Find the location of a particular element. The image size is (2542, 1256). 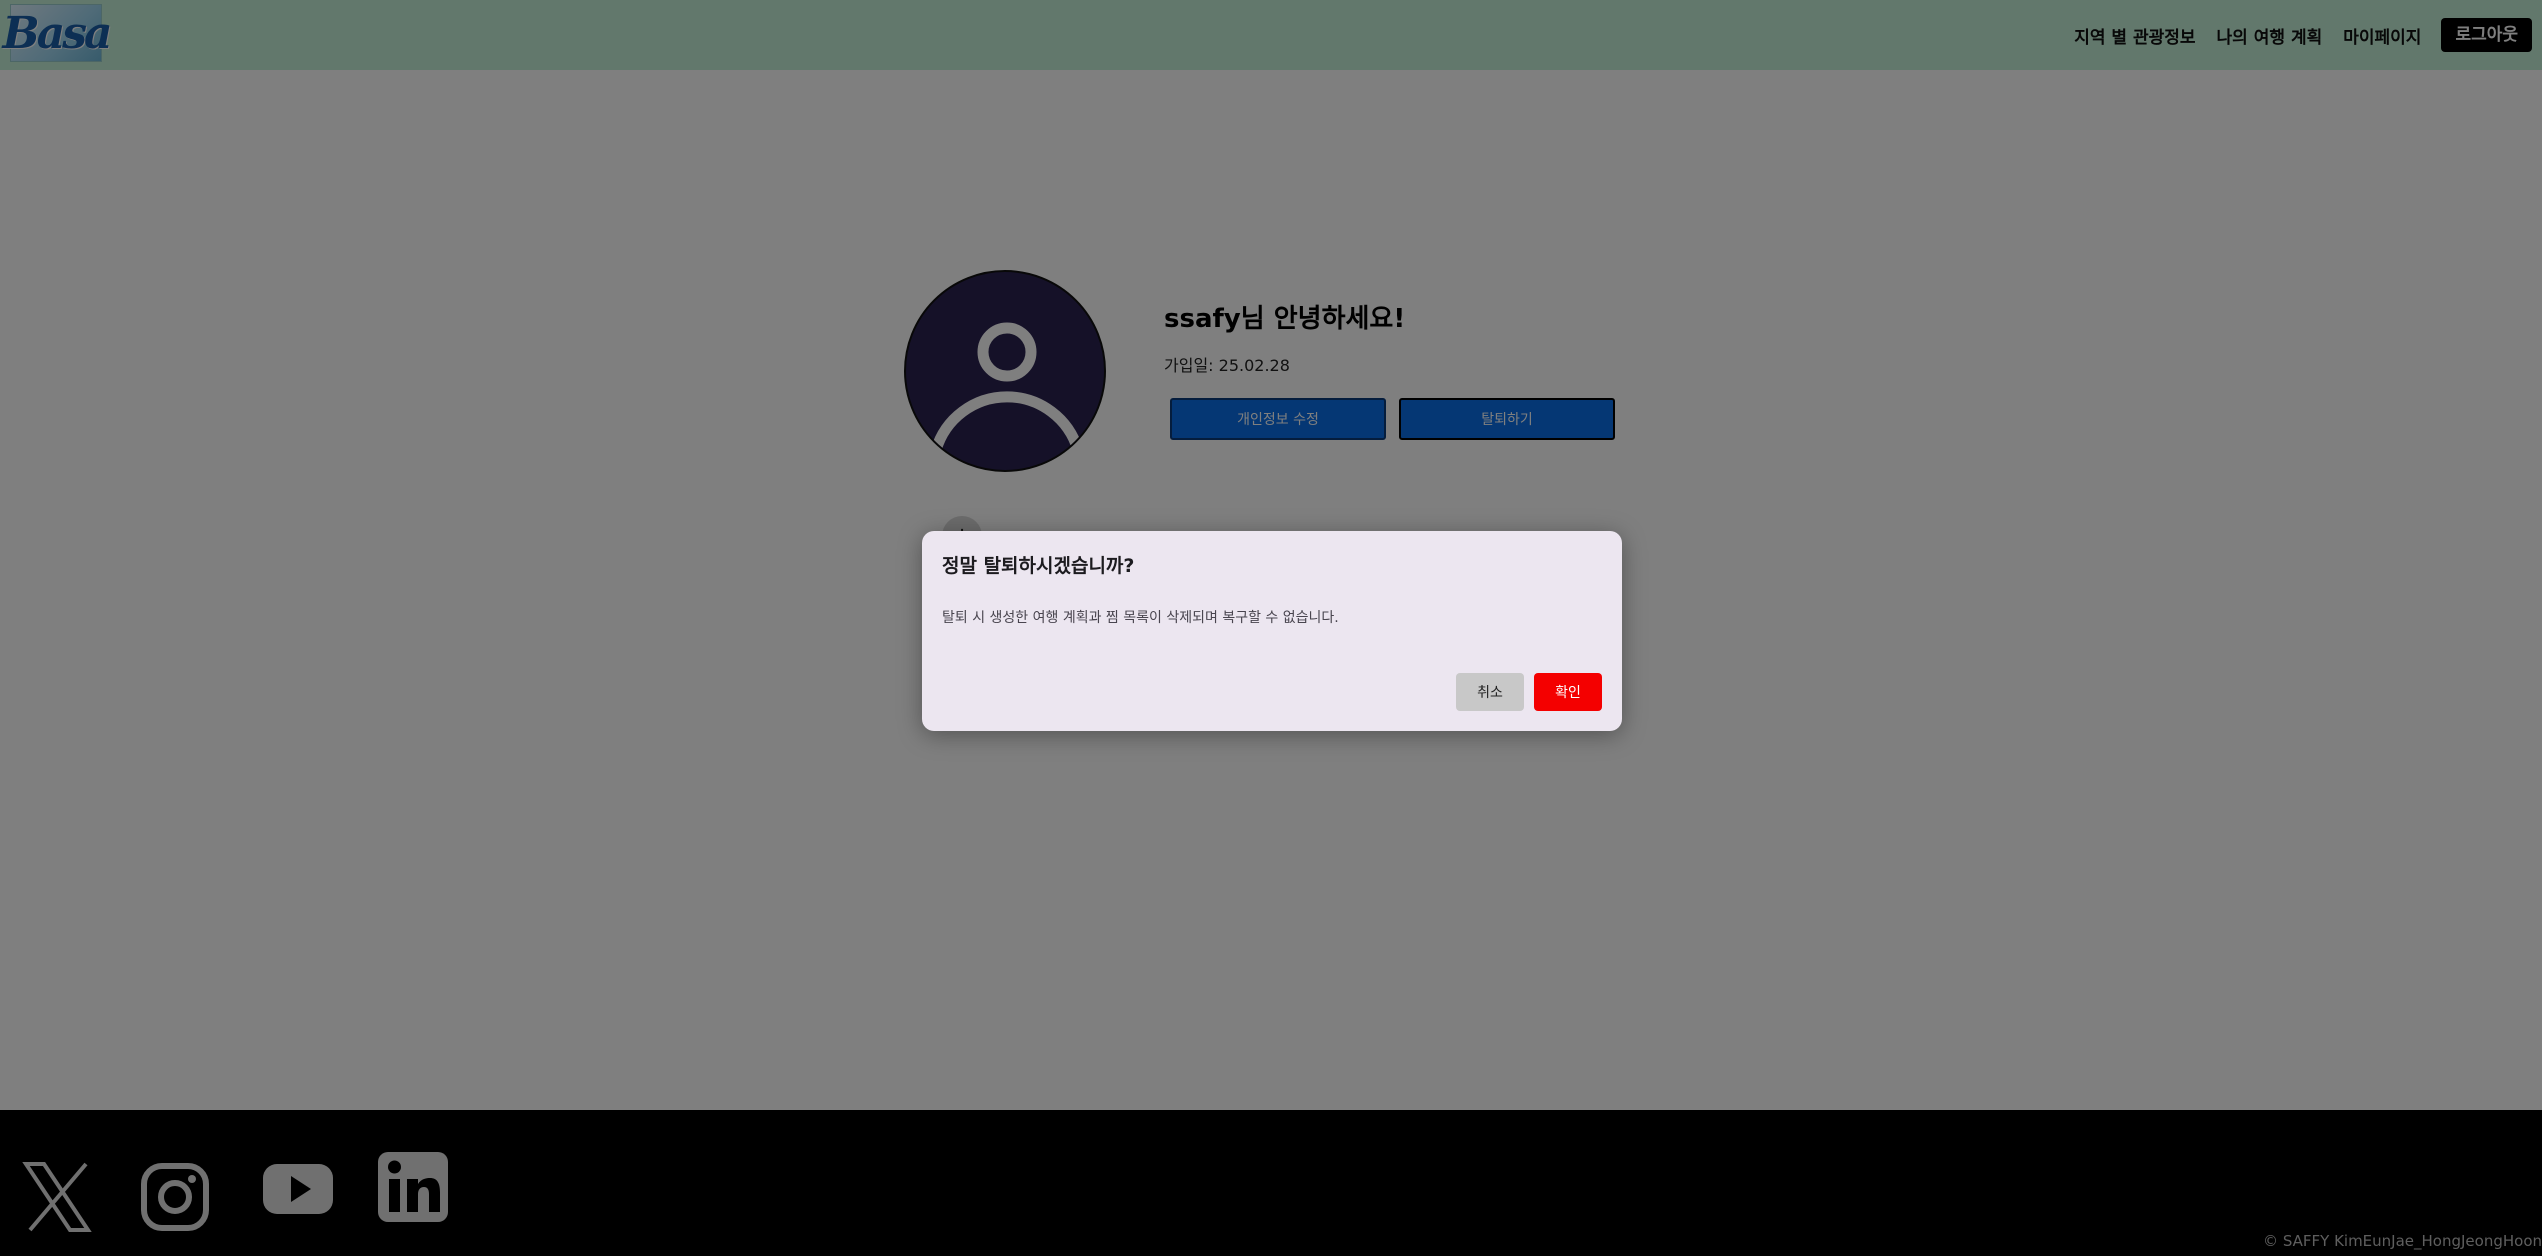

dialog-message: 탈퇴 시 생성한 여행 계획과 찜 목록이 삭제되며 복구할 수 없습니다. is located at coordinates (1140, 618).